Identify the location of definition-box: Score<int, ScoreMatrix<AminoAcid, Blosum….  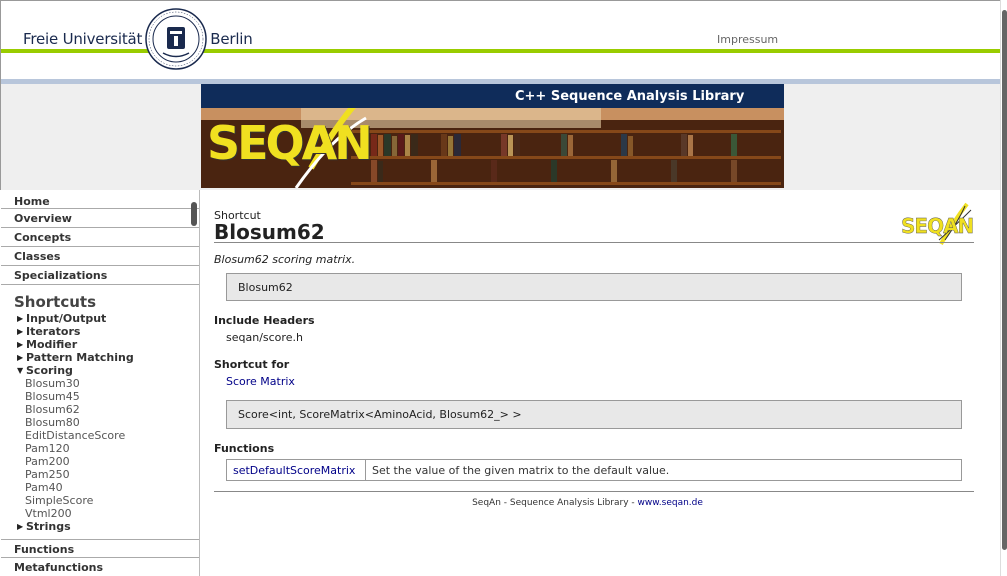
(594, 414).